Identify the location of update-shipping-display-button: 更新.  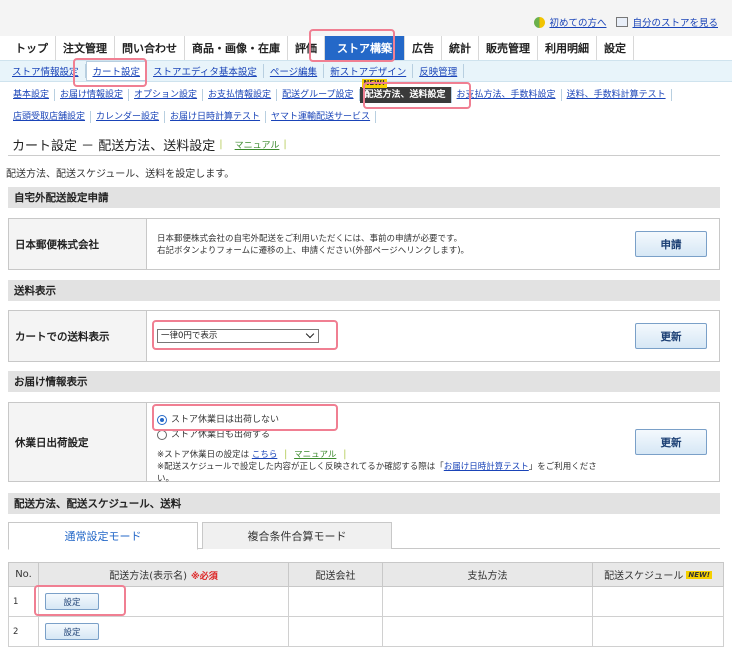
(671, 336).